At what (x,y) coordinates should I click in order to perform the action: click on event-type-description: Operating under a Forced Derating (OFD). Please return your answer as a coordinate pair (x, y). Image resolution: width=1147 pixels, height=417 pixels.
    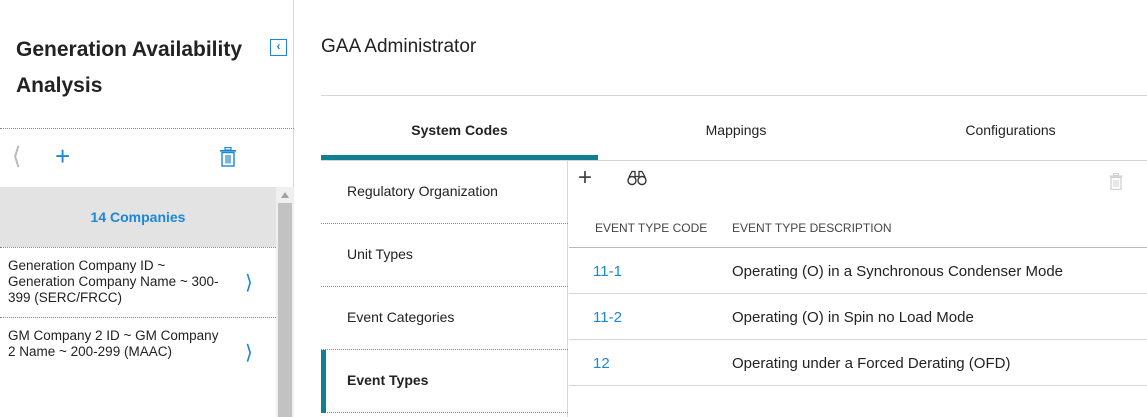
    Looking at the image, I should click on (871, 363).